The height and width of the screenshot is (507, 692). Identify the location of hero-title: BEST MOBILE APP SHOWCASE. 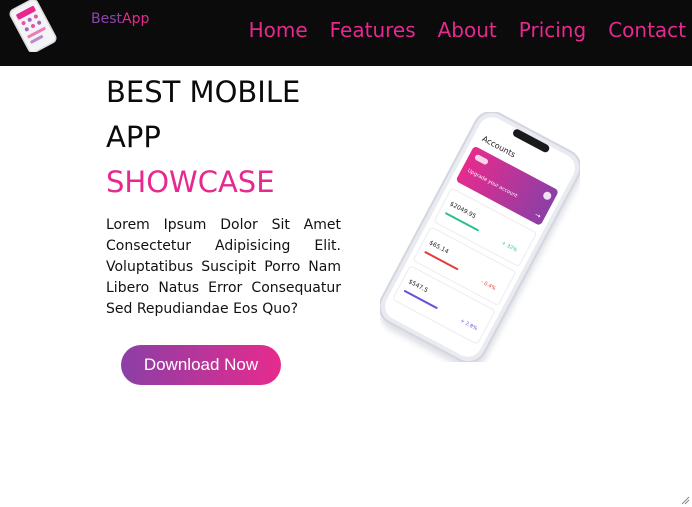
(226, 137).